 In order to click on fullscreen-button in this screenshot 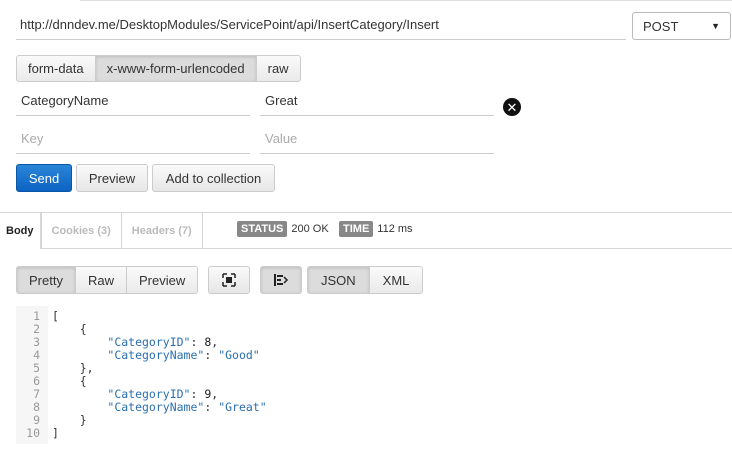, I will do `click(229, 280)`.